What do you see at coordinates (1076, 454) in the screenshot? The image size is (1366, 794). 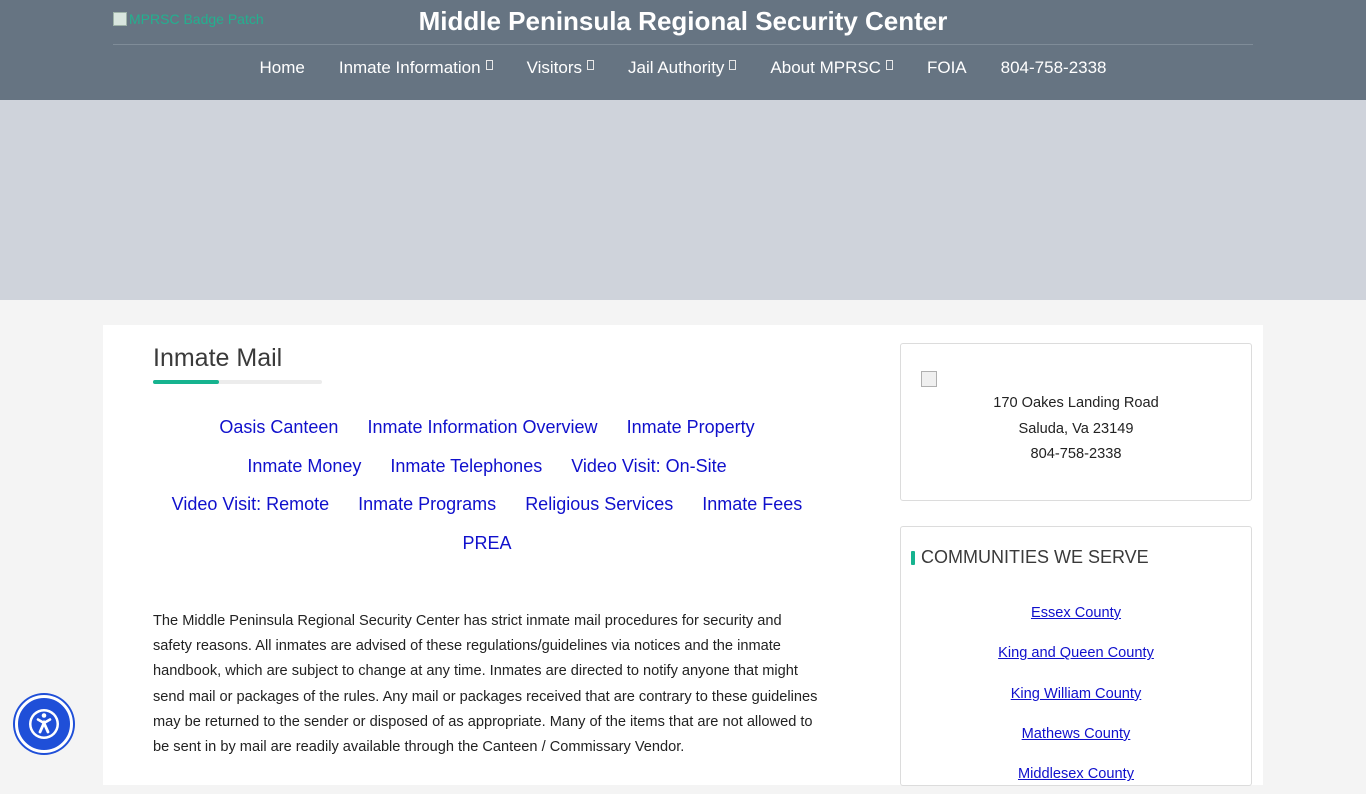 I see `address-phone: 804-758-2338` at bounding box center [1076, 454].